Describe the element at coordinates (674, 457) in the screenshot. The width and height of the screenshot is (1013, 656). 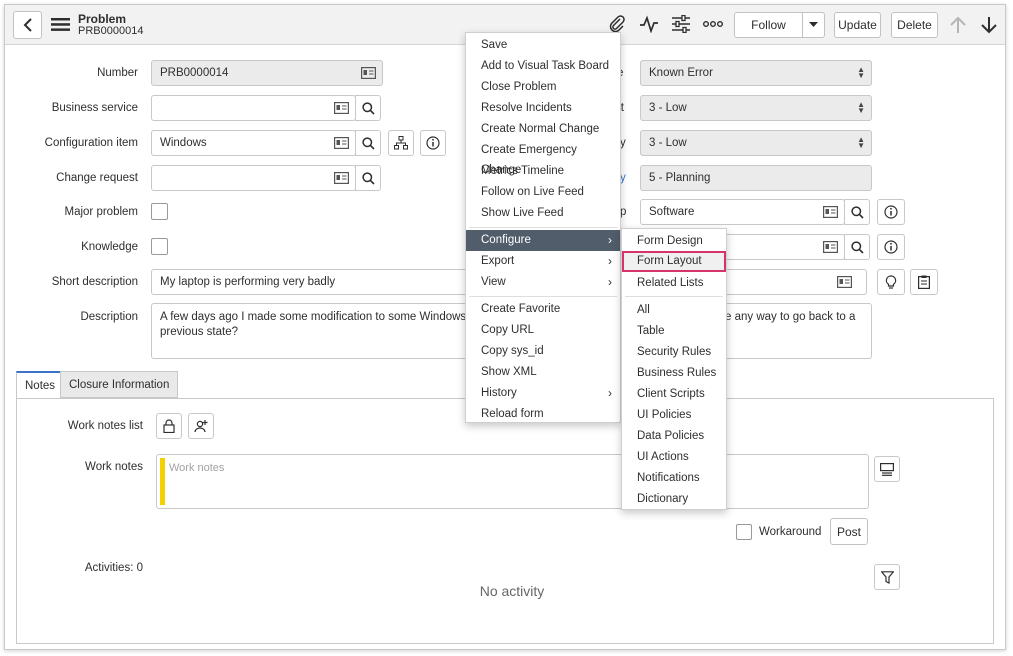
I see `submenu-item-ui-actions: UI Actions` at that location.